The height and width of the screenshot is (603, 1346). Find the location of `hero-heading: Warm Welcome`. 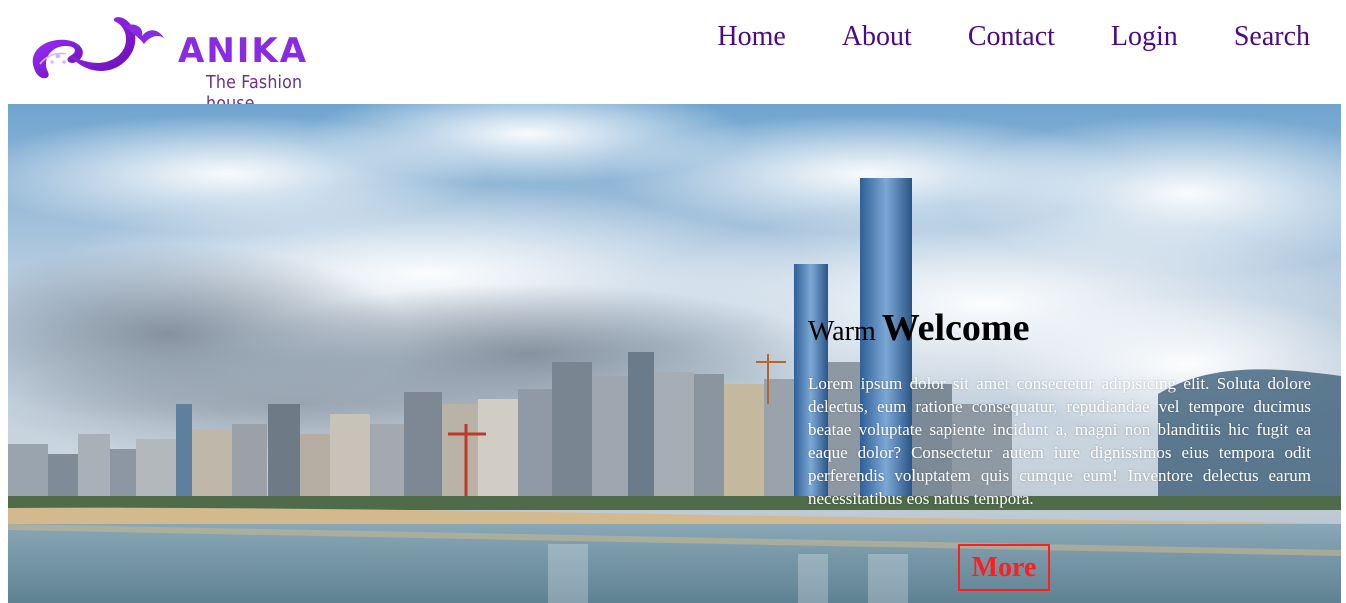

hero-heading: Warm Welcome is located at coordinates (918, 328).